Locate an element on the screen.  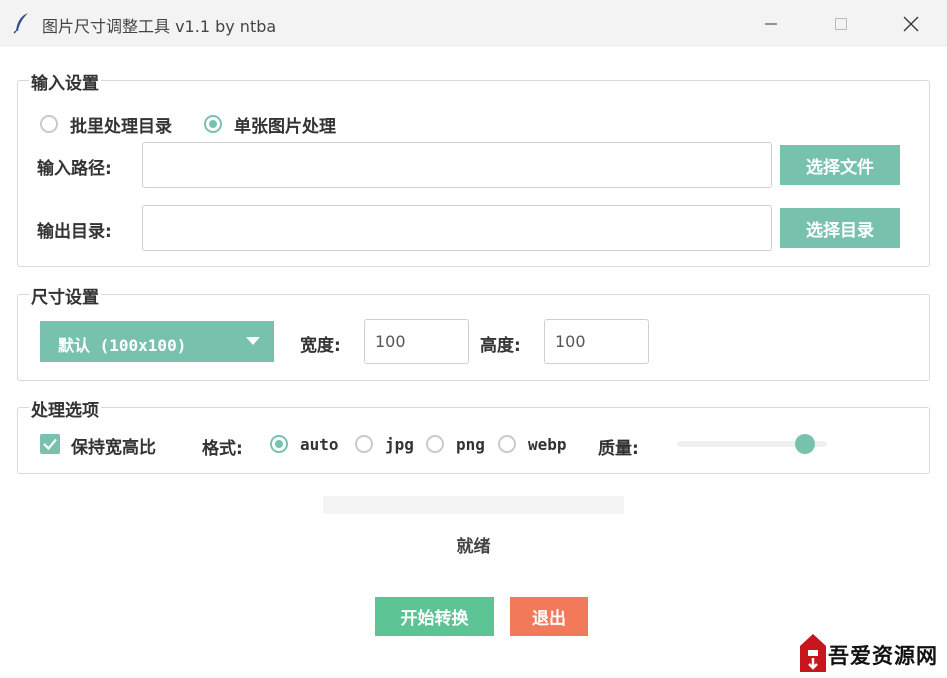
processing-options-title: 处理选项 is located at coordinates (65, 408).